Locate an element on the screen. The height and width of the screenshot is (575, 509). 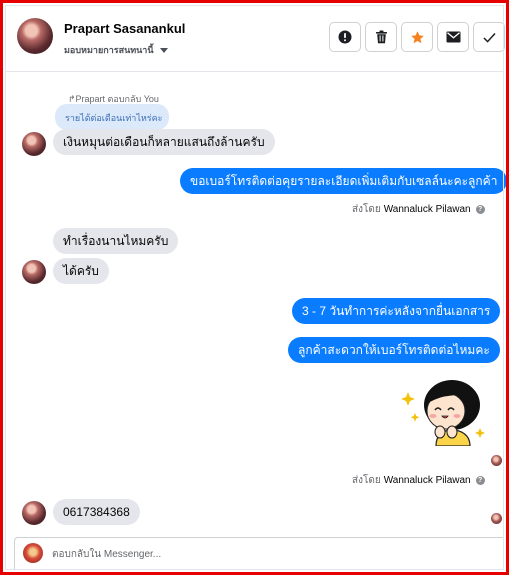
exclamation-circle-icon is located at coordinates (345, 37).